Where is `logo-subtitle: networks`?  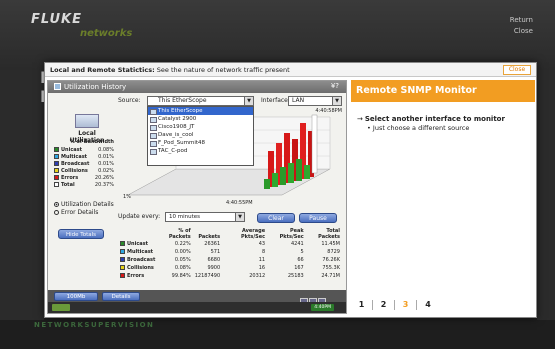
logo-subtitle: networks is located at coordinates (106, 33).